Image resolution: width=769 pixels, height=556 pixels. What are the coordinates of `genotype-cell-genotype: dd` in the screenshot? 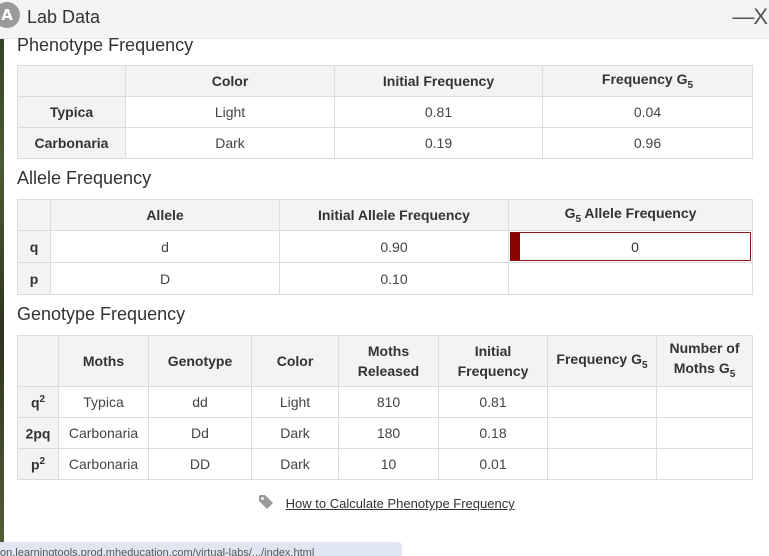 It's located at (200, 402).